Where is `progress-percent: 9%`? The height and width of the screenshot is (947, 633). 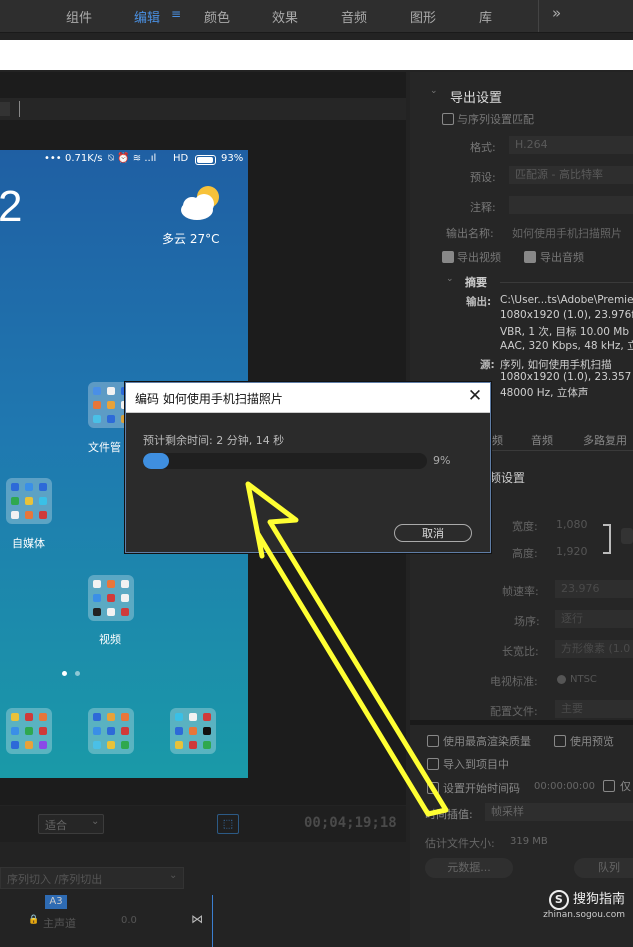
progress-percent: 9% is located at coordinates (442, 460).